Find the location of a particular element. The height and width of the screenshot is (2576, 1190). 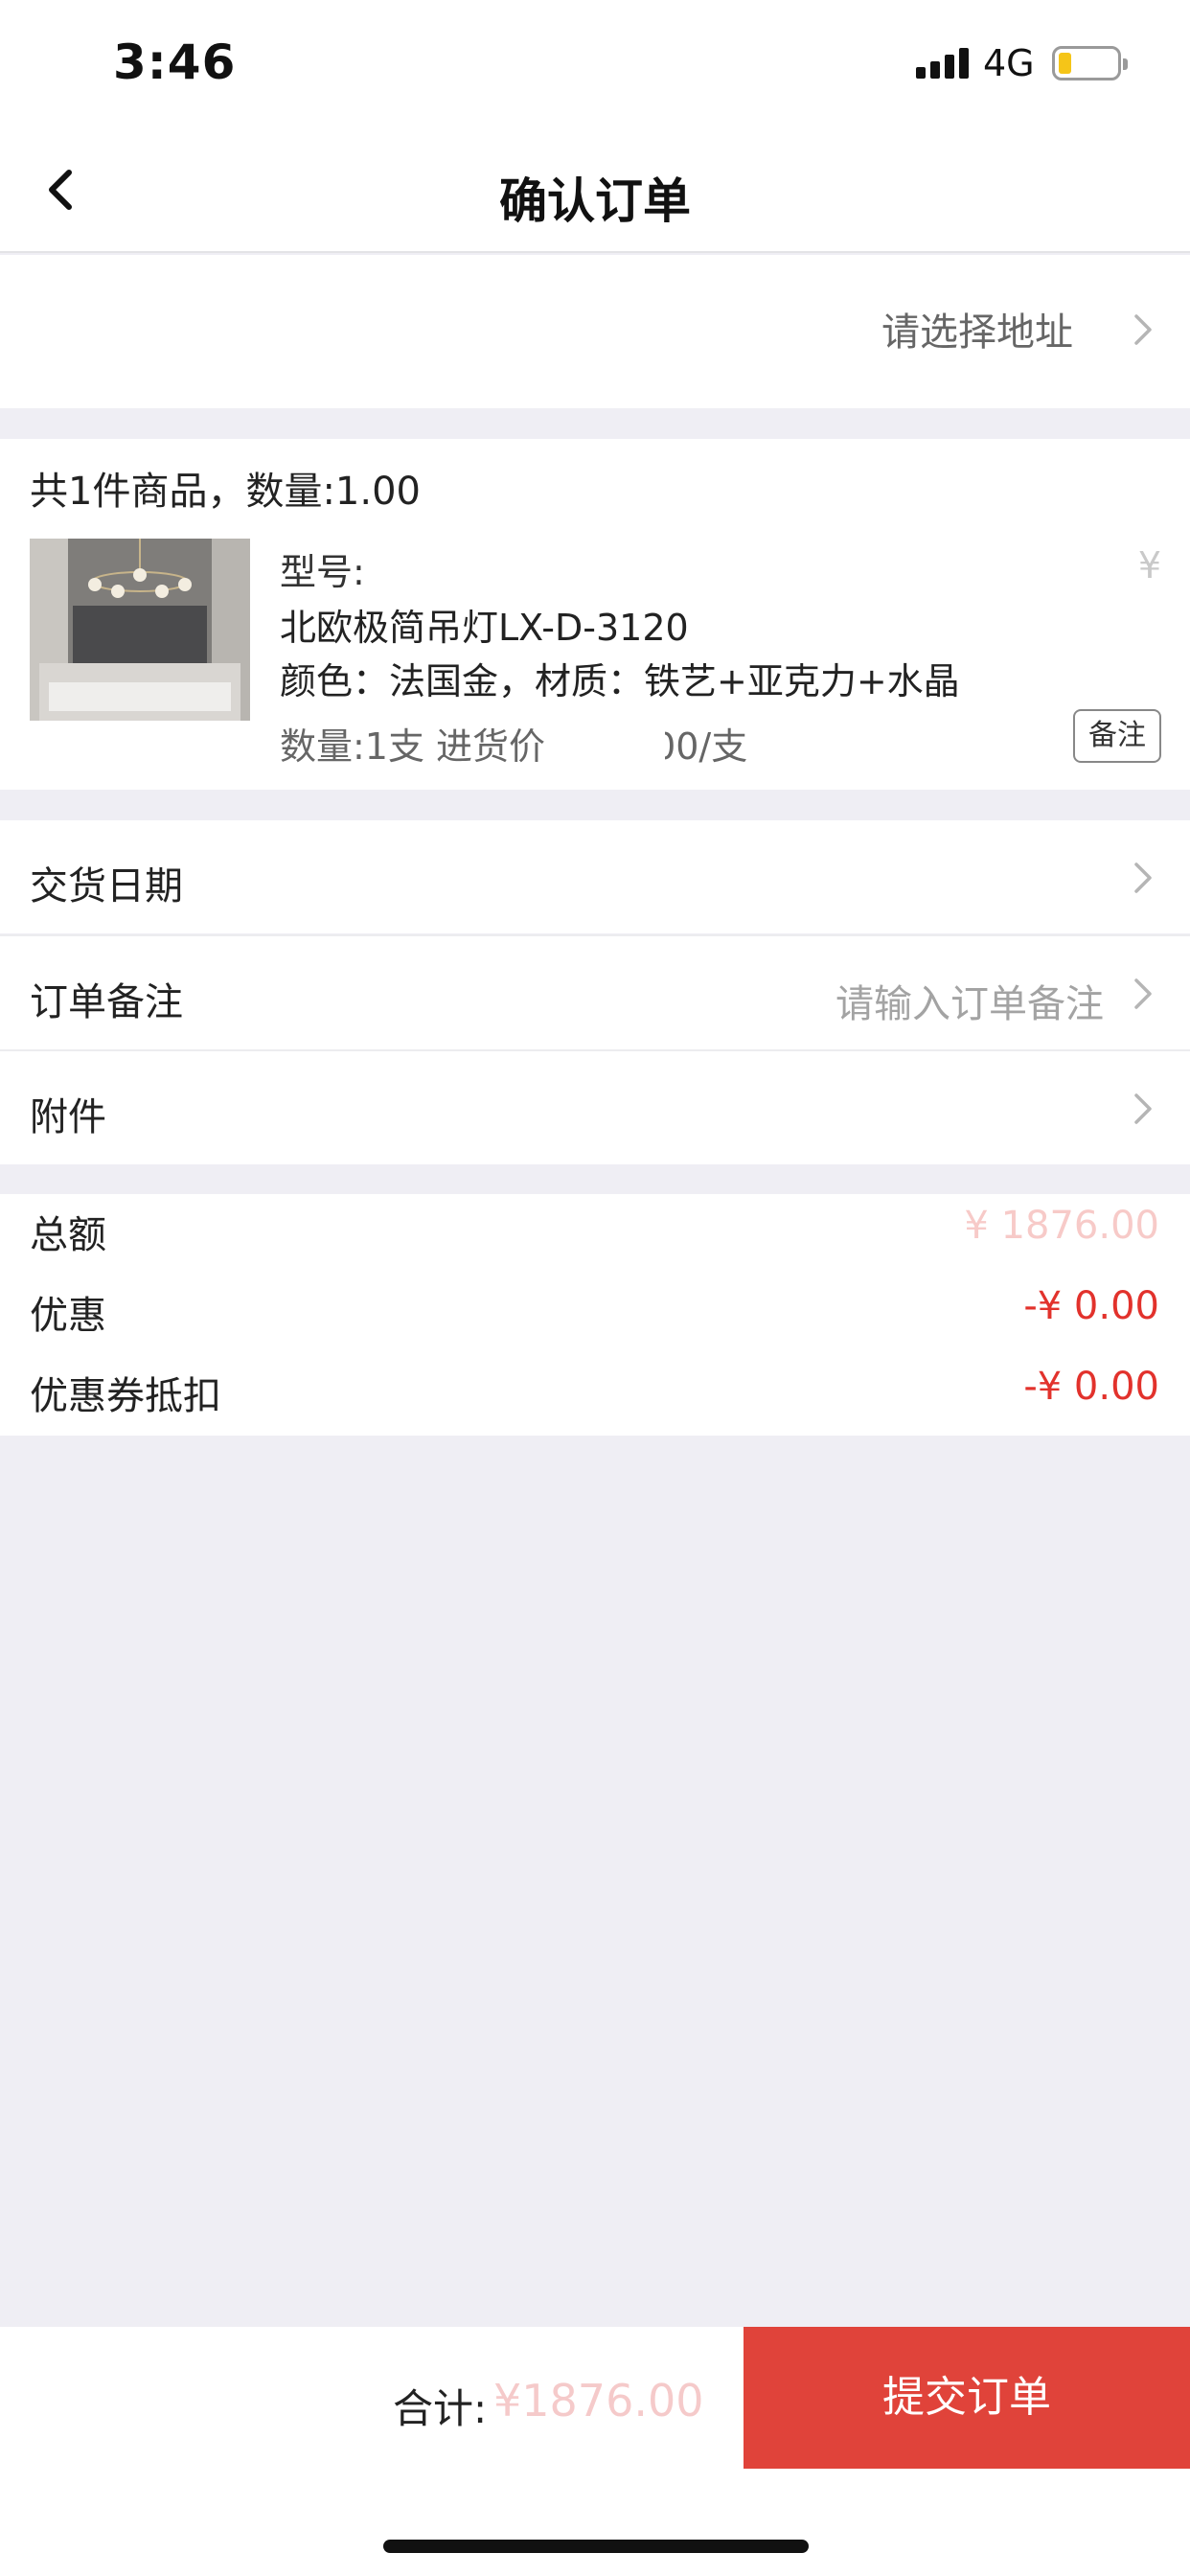

order-summary: 共1件商品，数量:1.00 is located at coordinates (226, 492).